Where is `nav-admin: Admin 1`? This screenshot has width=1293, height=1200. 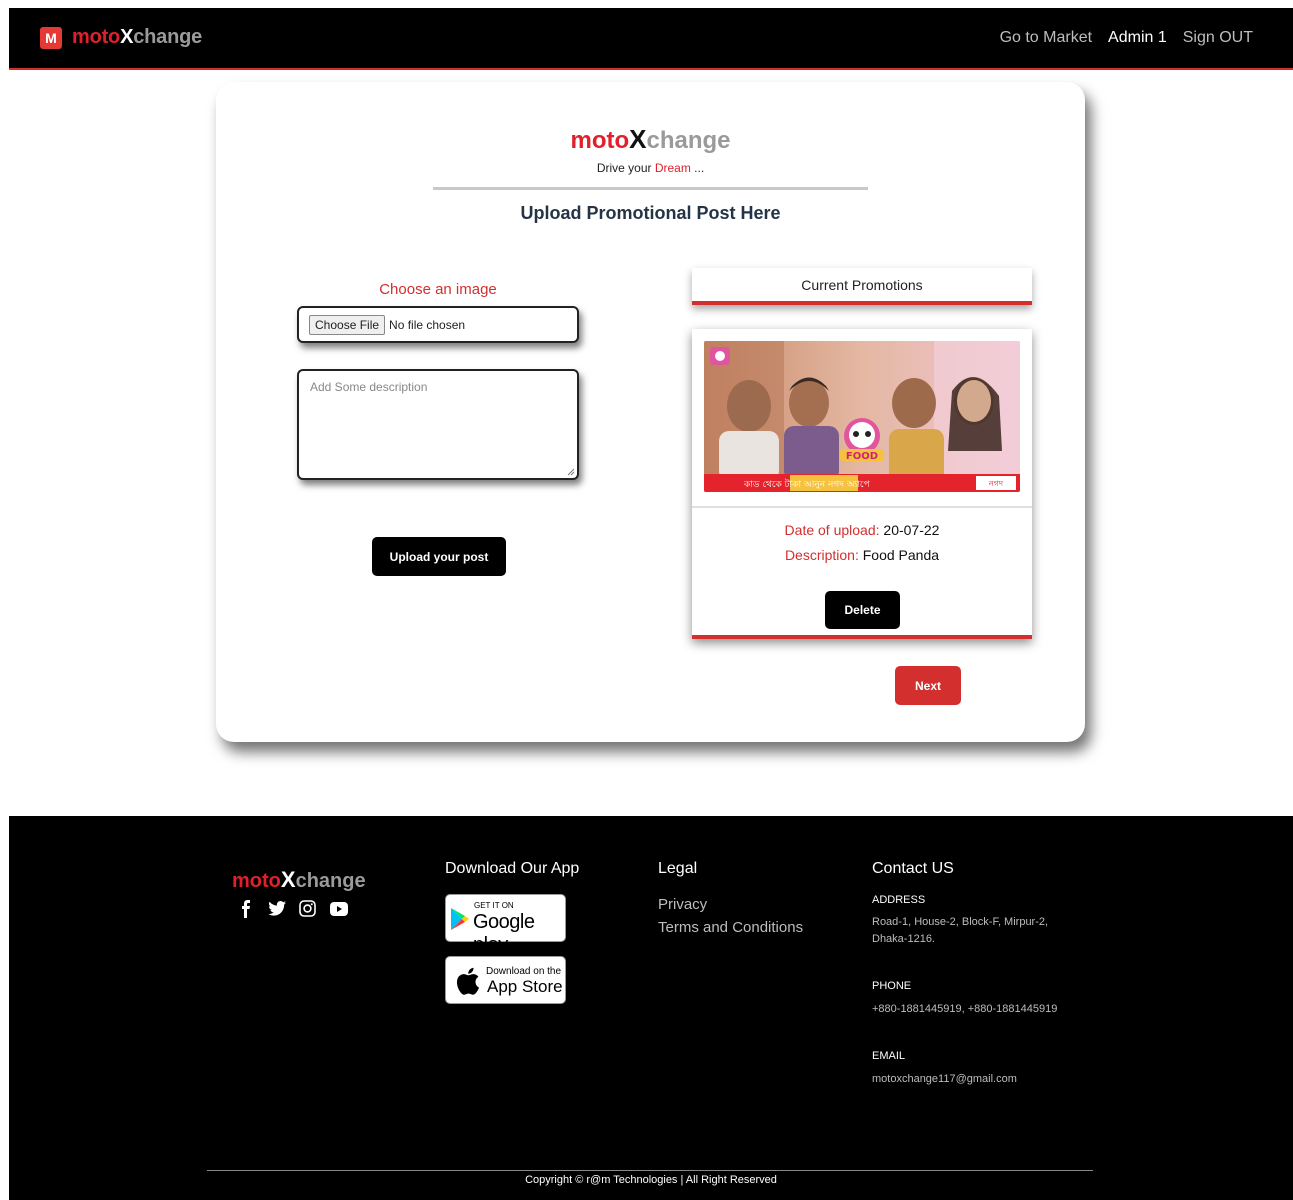
nav-admin: Admin 1 is located at coordinates (1137, 38).